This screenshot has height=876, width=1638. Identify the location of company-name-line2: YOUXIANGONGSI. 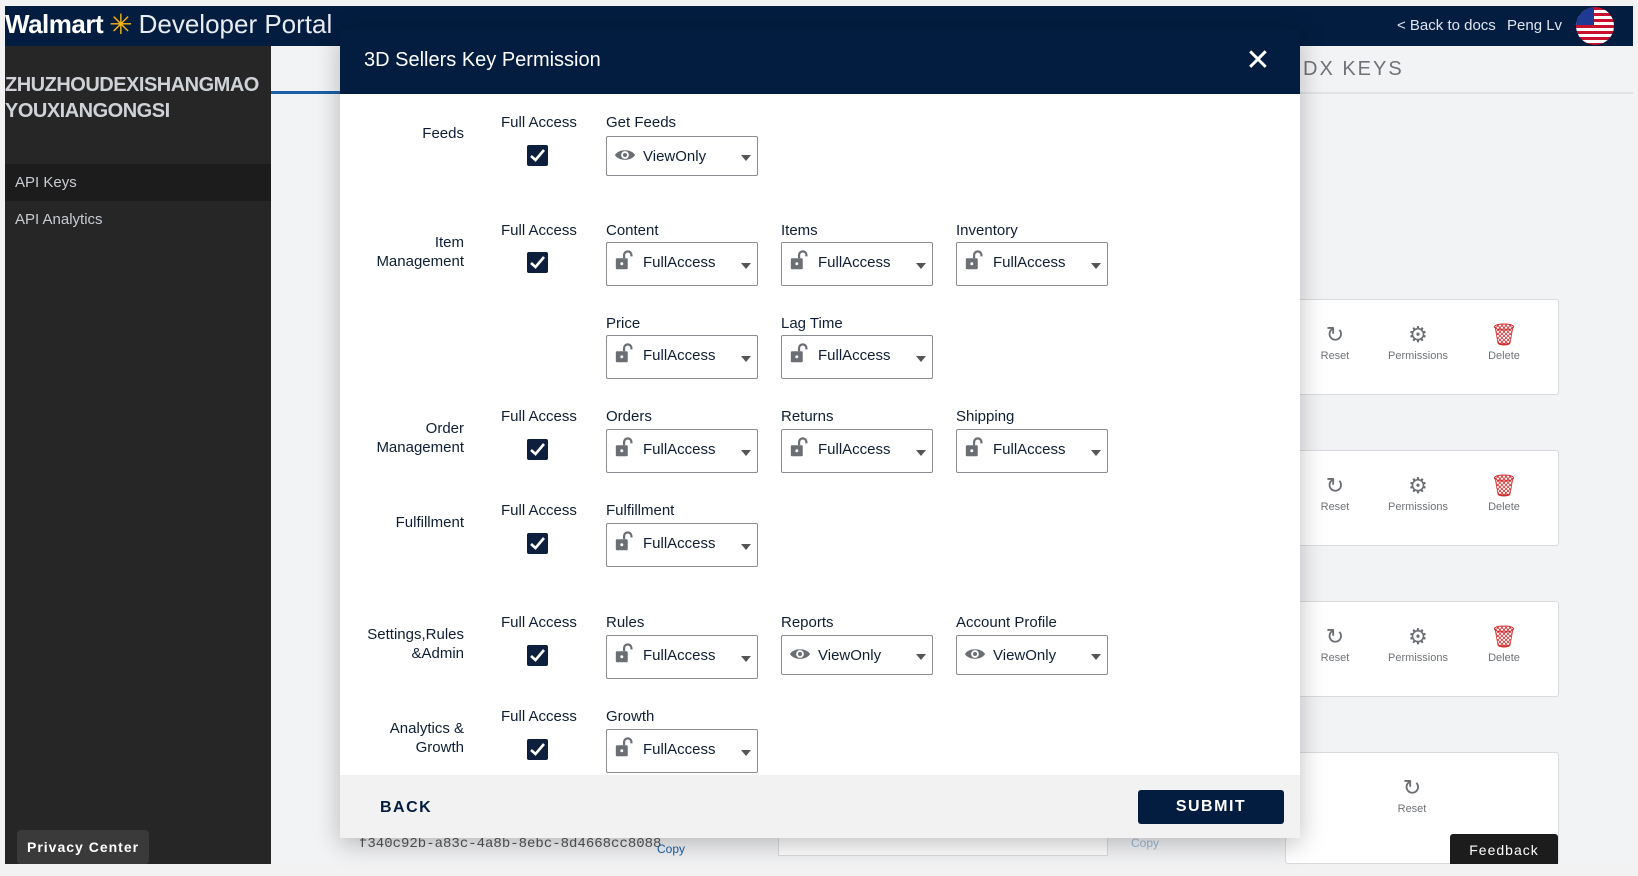
(87, 111).